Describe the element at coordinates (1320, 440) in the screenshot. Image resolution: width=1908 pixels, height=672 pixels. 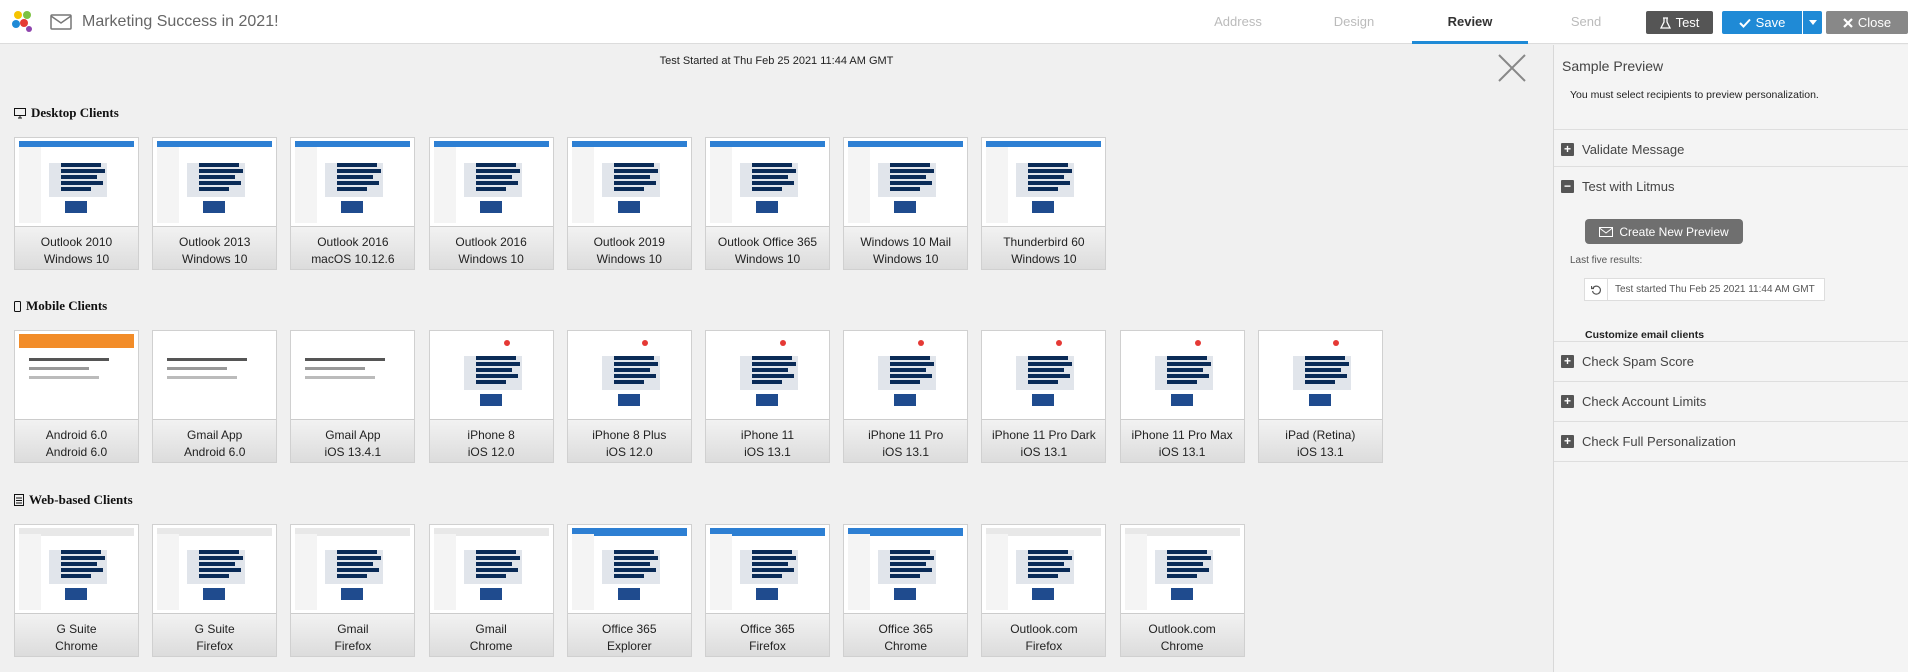
I see `client-label: iPad (Retina) iOS 13.1` at that location.